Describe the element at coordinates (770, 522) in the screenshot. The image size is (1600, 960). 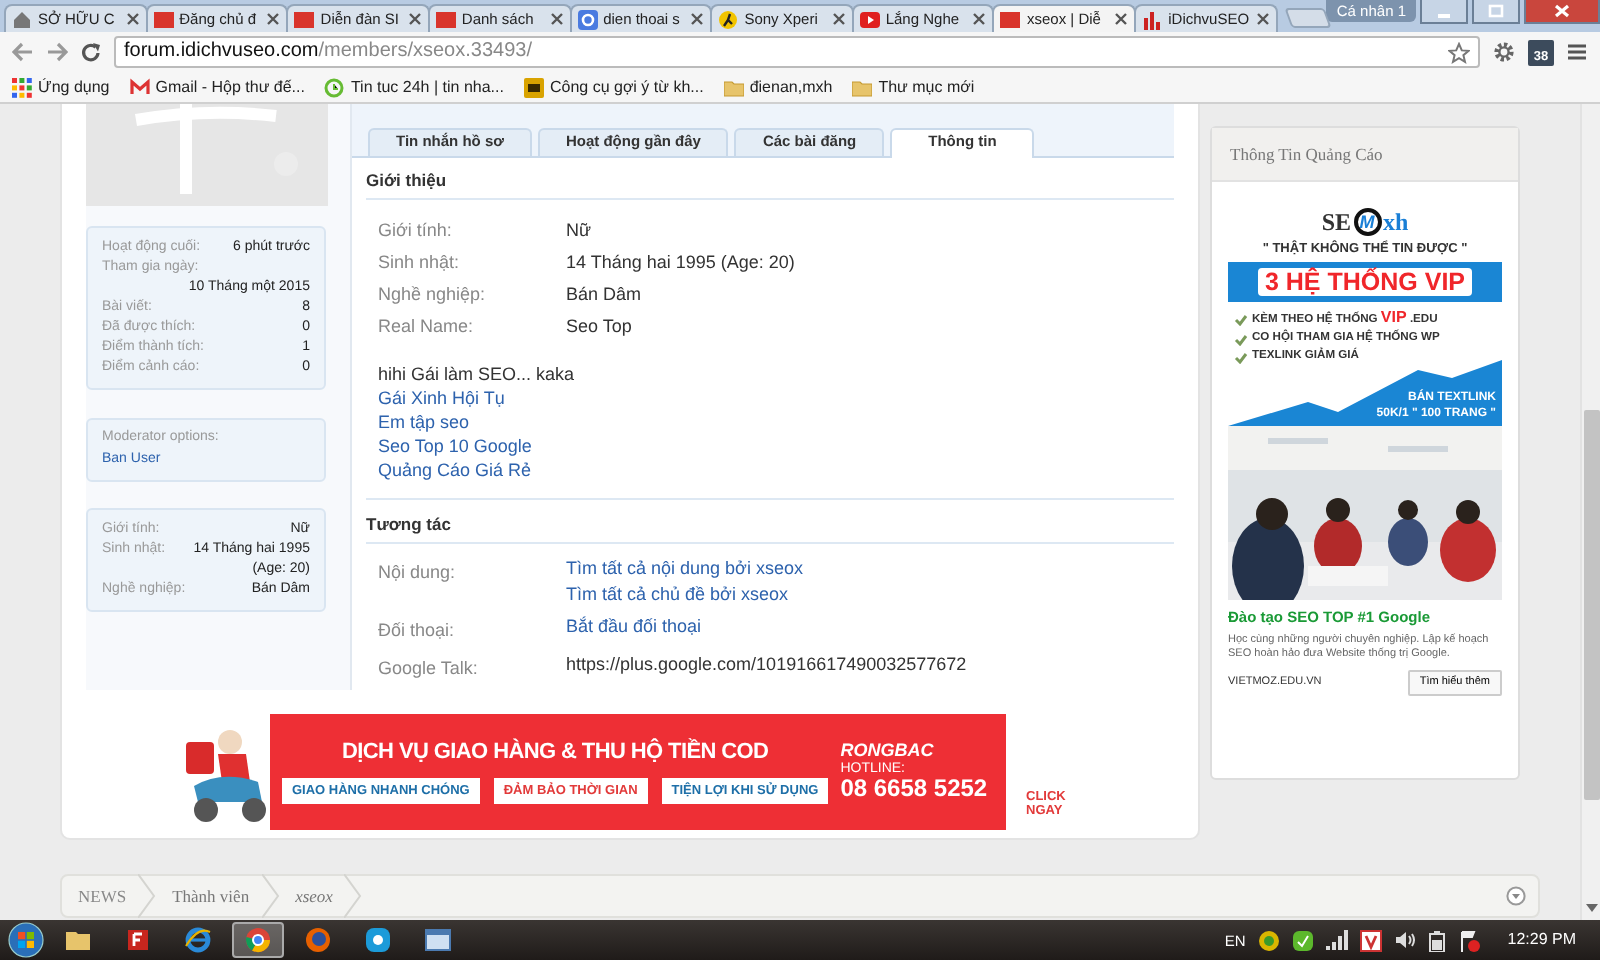
I see `section-heading: Tương tác` at that location.